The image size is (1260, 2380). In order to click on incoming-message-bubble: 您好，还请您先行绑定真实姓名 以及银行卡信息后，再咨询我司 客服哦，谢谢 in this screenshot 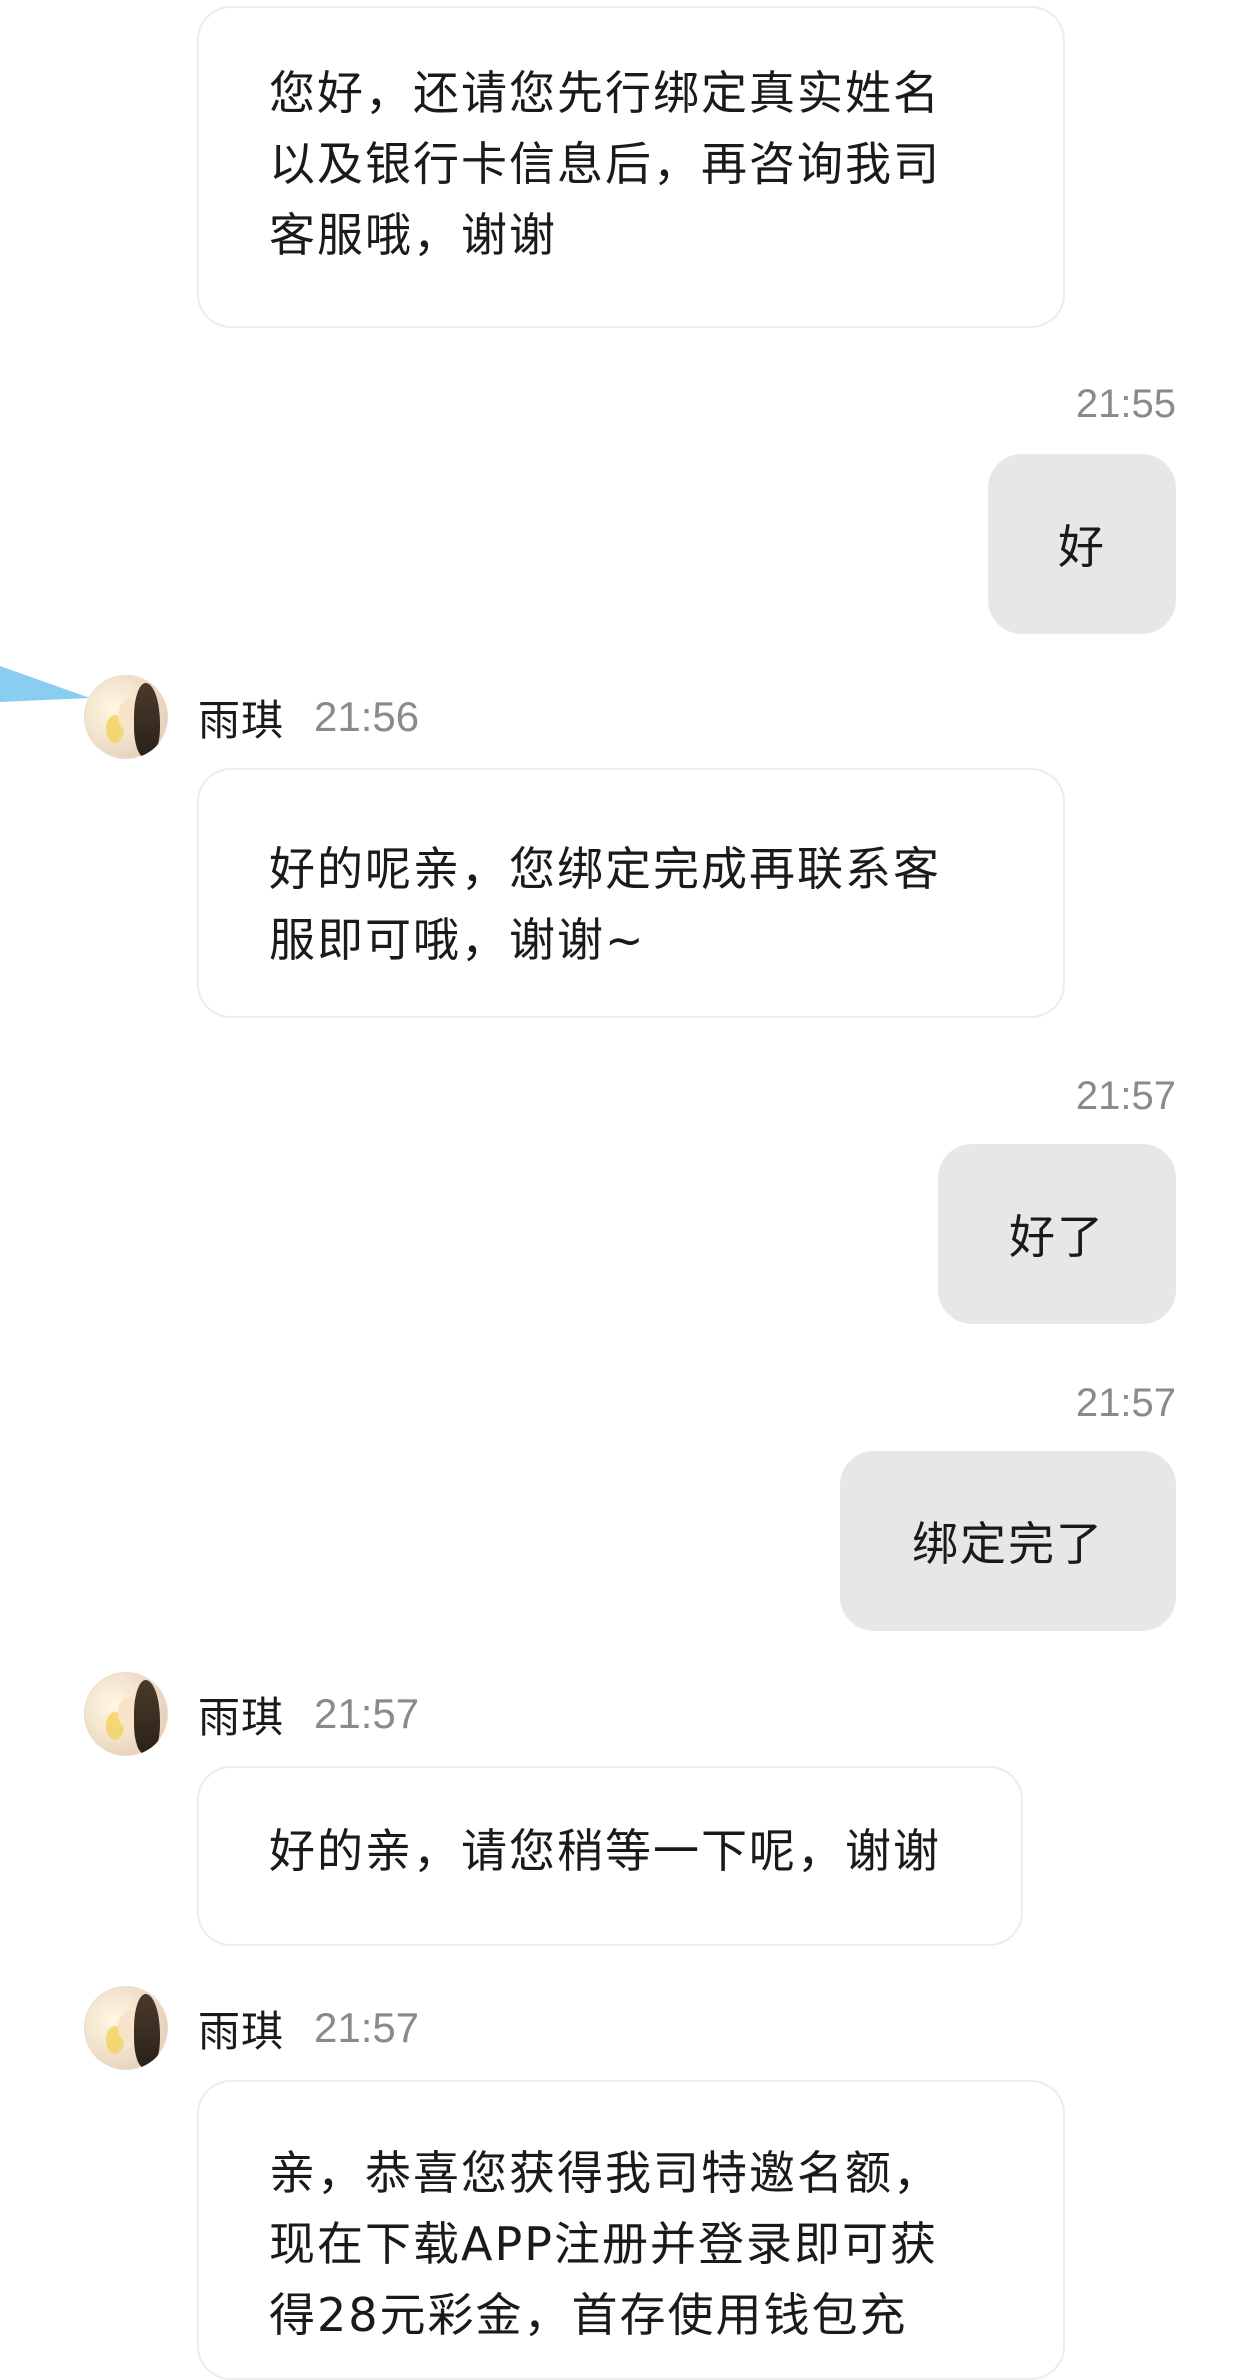, I will do `click(631, 167)`.